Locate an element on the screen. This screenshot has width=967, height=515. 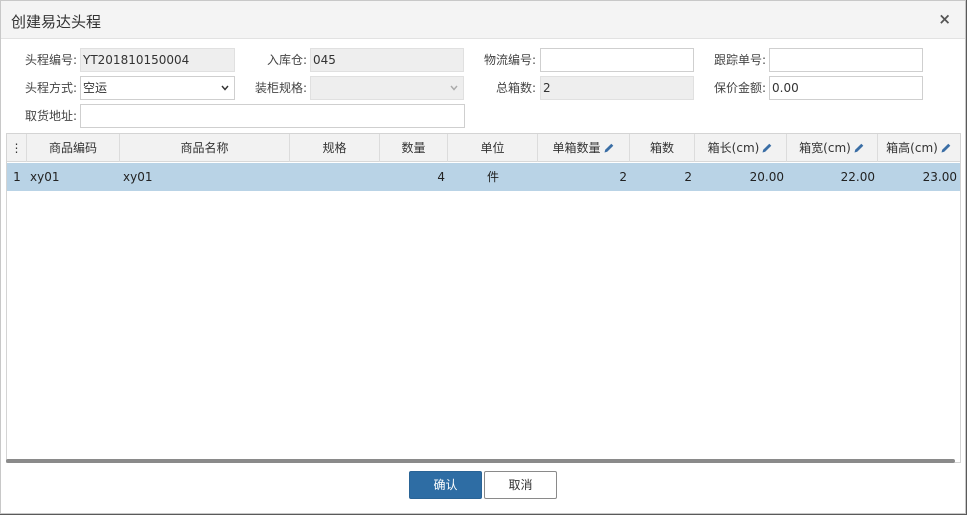
dialog-titlebar: 创建易达头程 × is located at coordinates (483, 20).